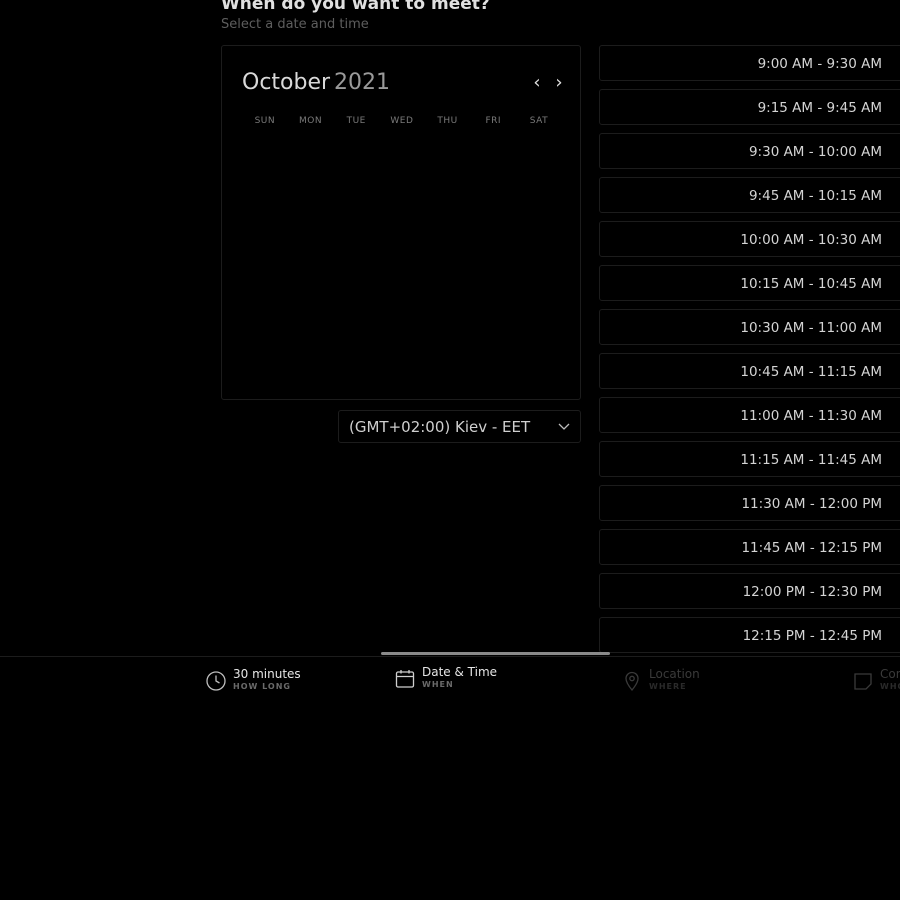 The image size is (900, 900). Describe the element at coordinates (267, 674) in the screenshot. I see `step-label: 30 minutes` at that location.